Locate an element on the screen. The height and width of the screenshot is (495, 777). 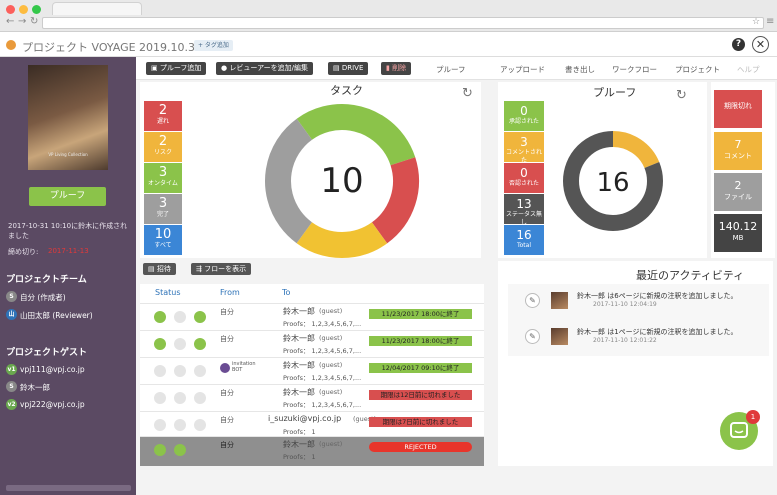
tile-value: 7 is located at coordinates (738, 144).